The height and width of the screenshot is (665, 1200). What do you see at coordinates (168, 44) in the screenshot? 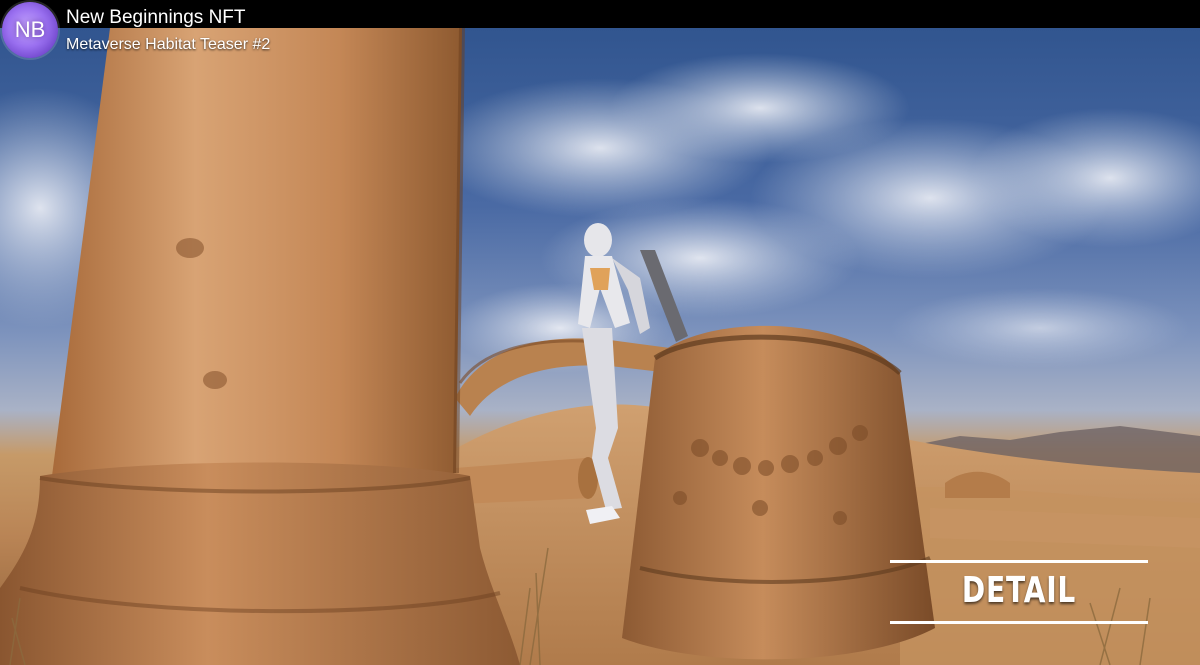
I see `video-subtitle: Metaverse Habitat Teaser #2` at bounding box center [168, 44].